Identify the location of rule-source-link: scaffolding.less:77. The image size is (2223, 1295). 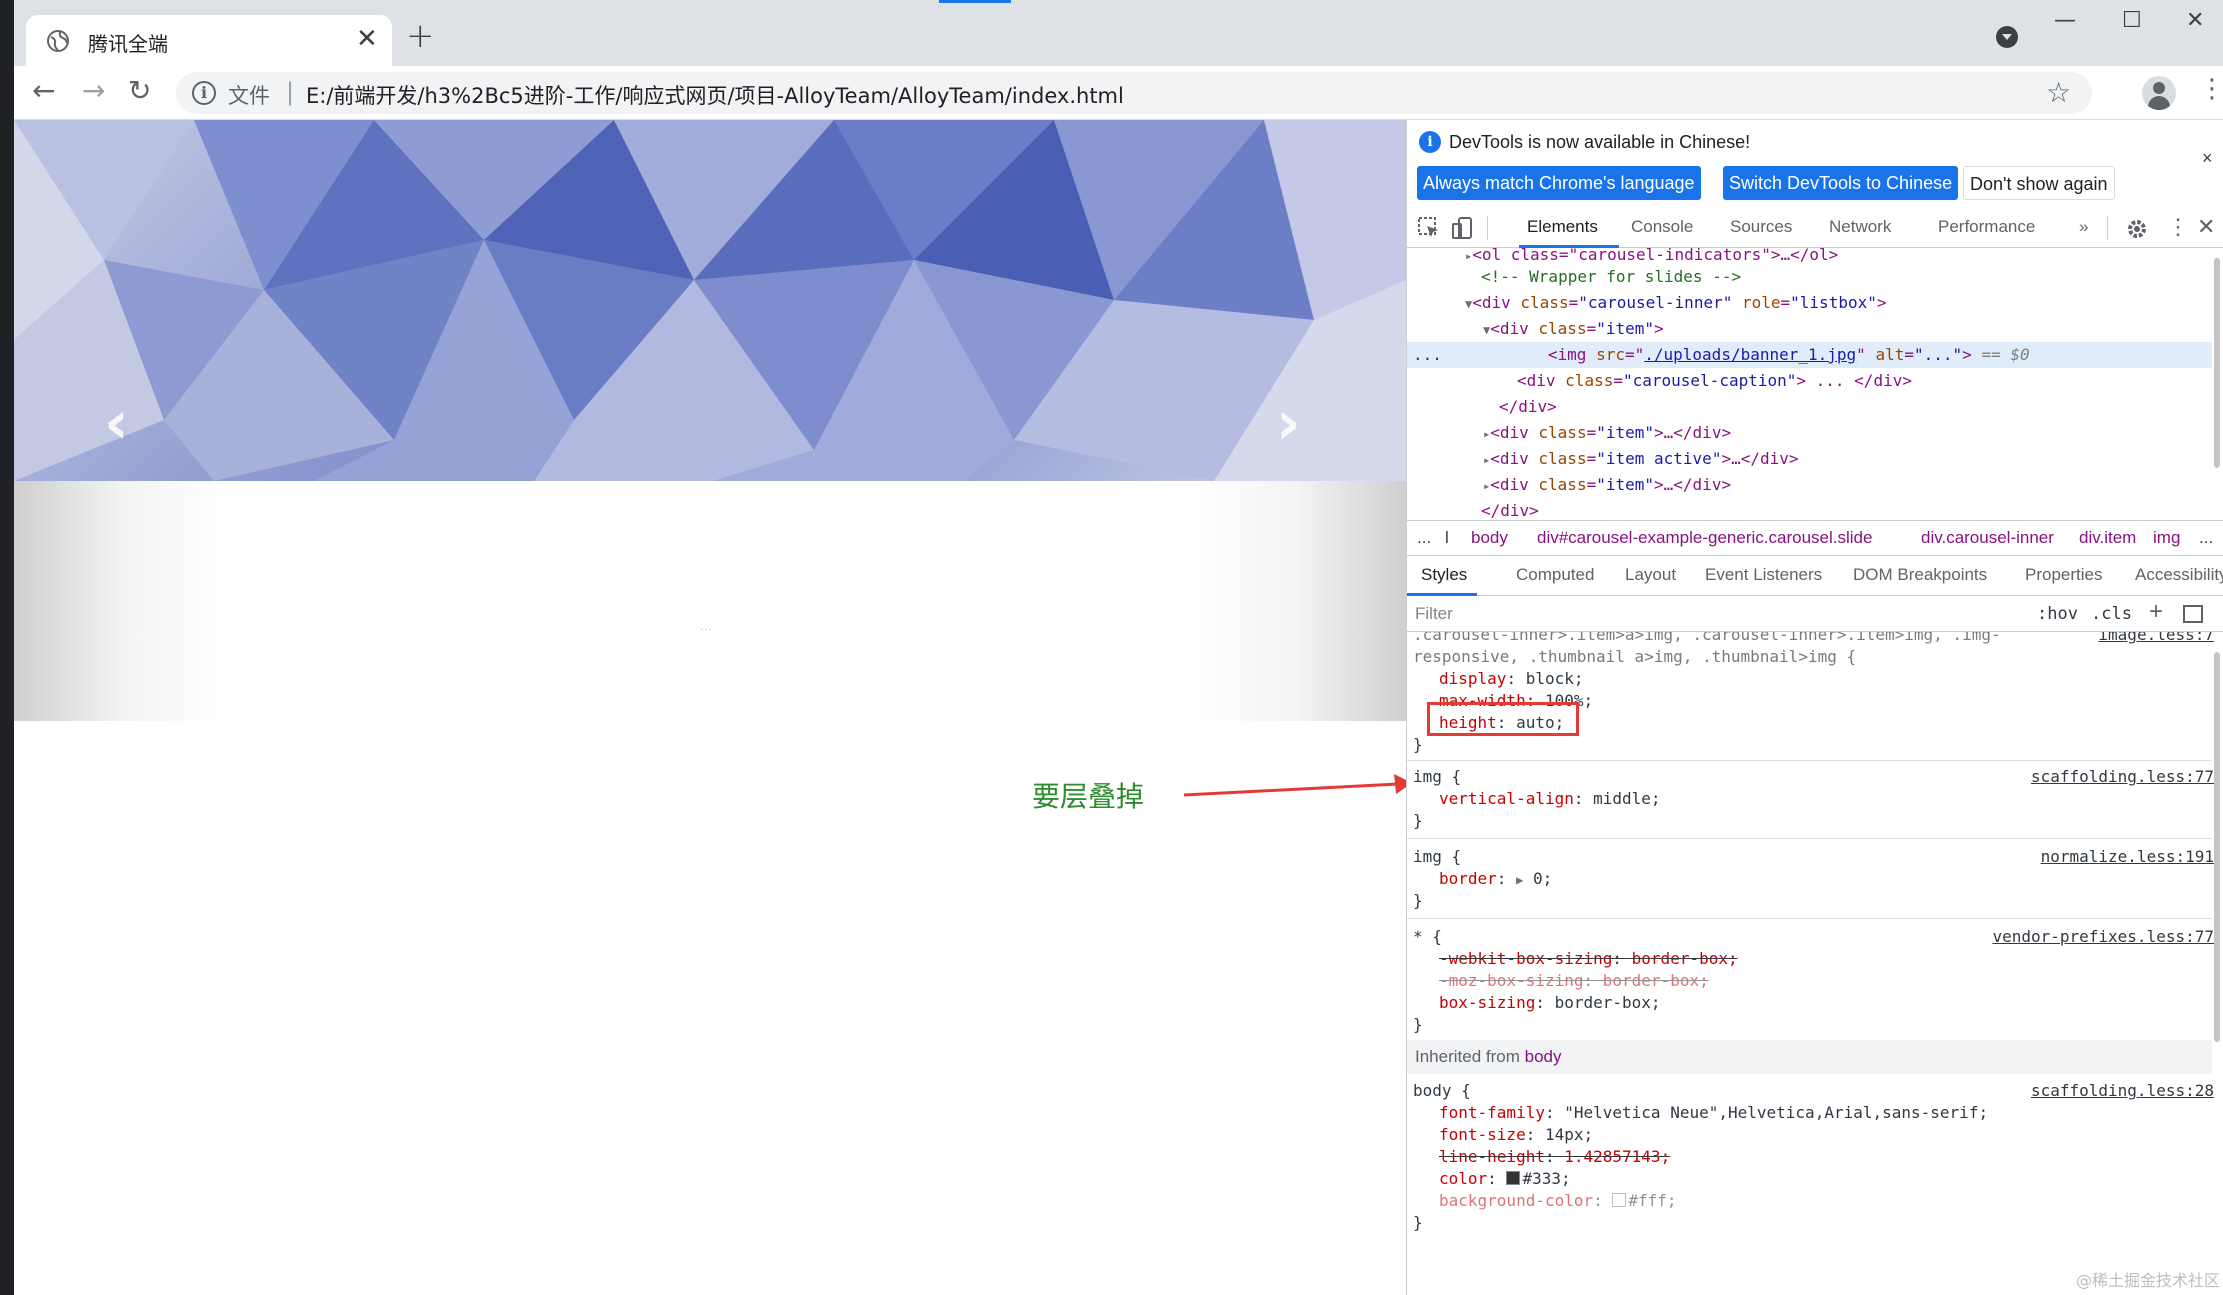
(2122, 777).